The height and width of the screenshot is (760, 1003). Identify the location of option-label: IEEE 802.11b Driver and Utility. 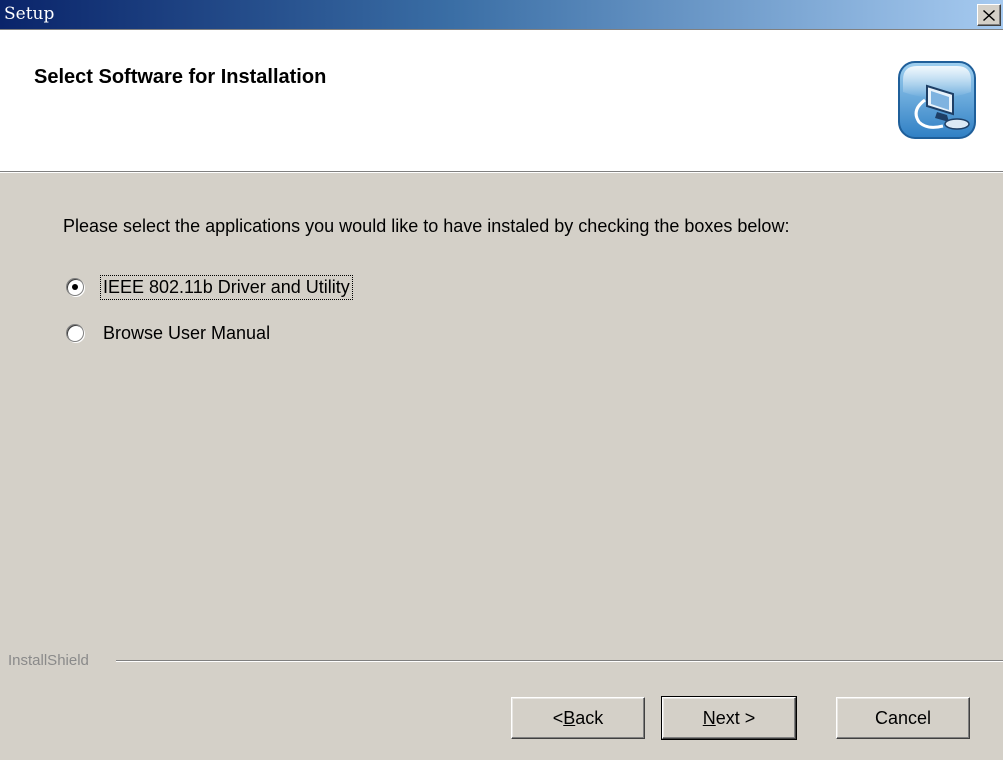
(226, 287).